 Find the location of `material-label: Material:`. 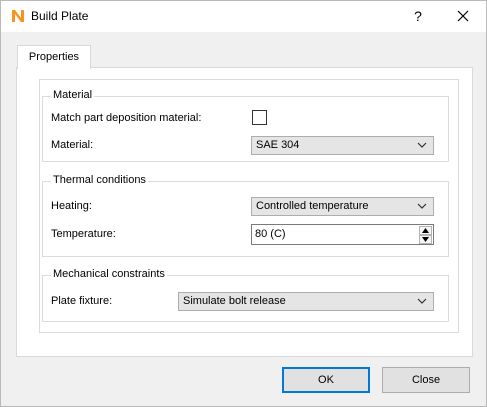

material-label: Material: is located at coordinates (72, 145).